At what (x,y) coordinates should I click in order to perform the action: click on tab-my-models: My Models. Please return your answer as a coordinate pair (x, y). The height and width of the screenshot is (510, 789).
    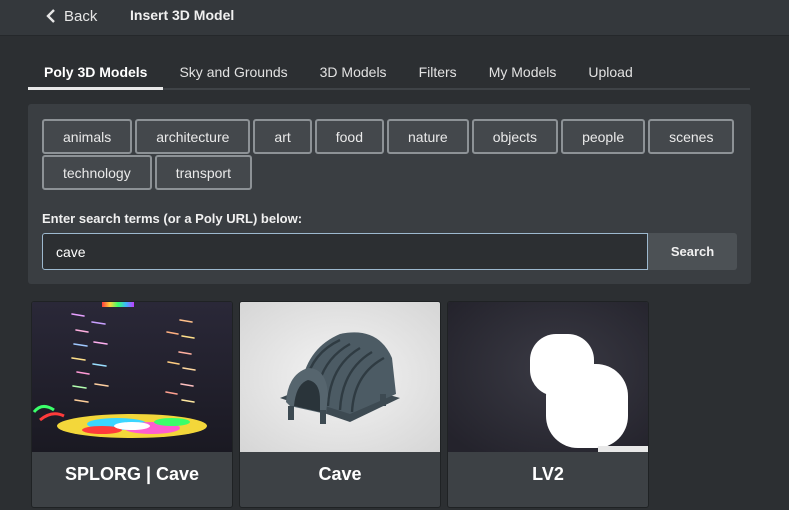
    Looking at the image, I should click on (523, 72).